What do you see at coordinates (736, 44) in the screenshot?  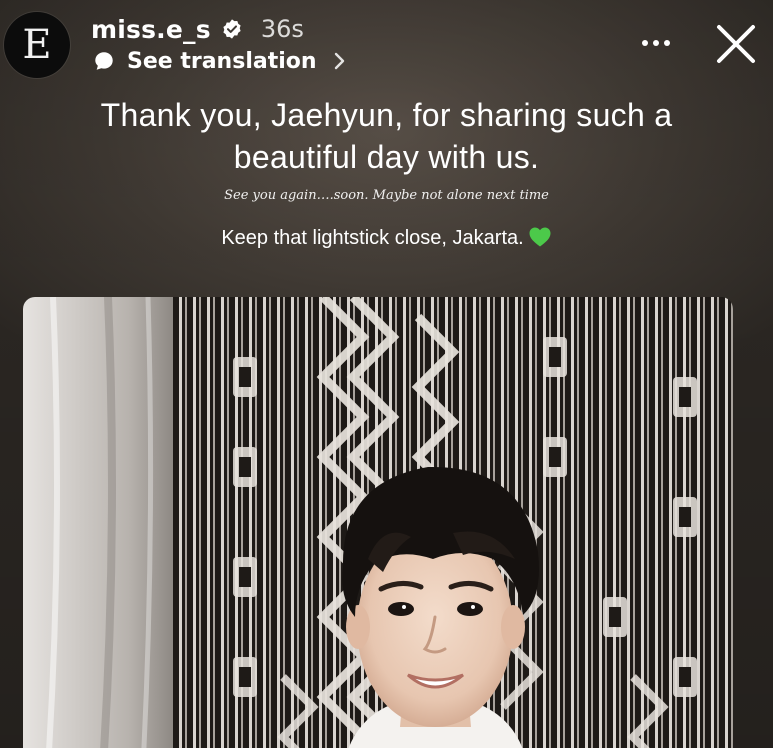 I see `close-icon` at bounding box center [736, 44].